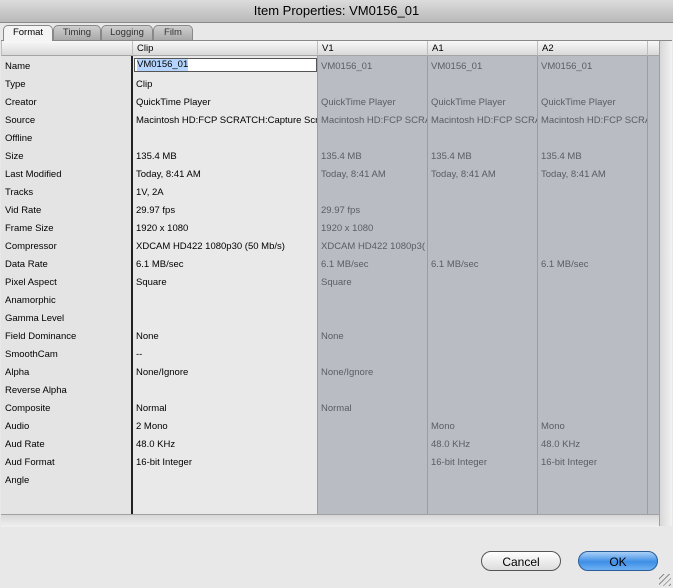 This screenshot has height=588, width=673. I want to click on clip-cell: 16-bit Integer, so click(226, 463).